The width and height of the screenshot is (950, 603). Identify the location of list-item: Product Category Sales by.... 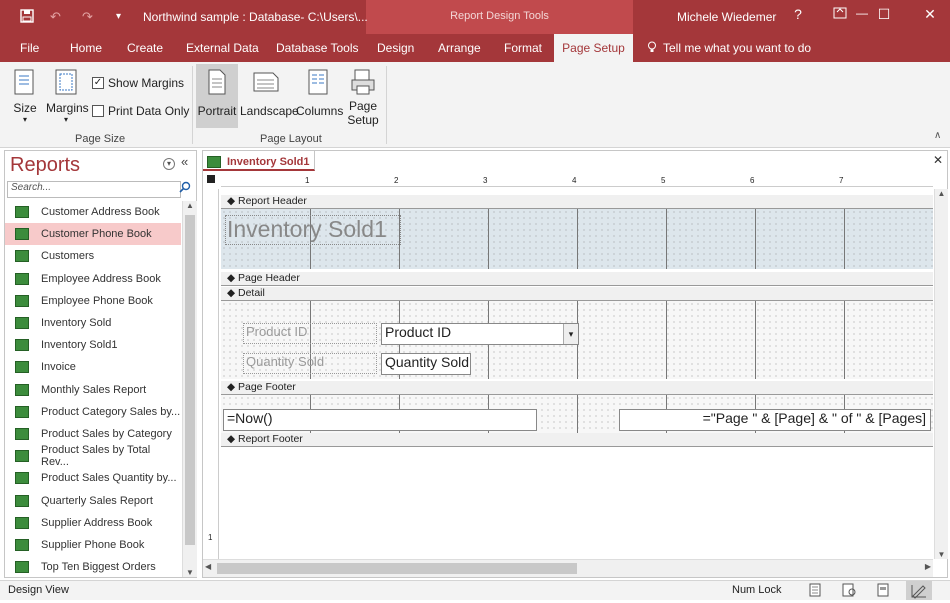
(93, 412).